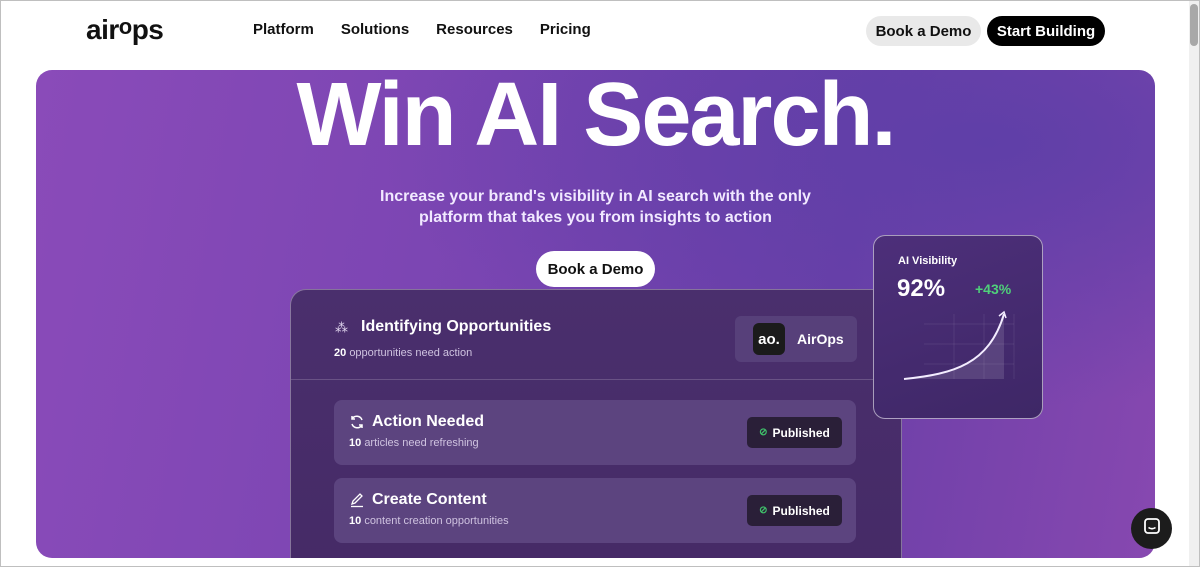  Describe the element at coordinates (411, 353) in the screenshot. I see `panel-count-text: opportunities need action` at that location.